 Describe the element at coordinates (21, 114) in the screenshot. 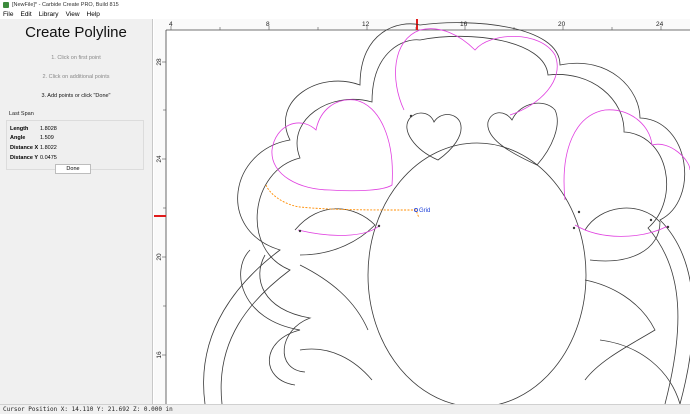

I see `last-span-title: Last Span` at that location.